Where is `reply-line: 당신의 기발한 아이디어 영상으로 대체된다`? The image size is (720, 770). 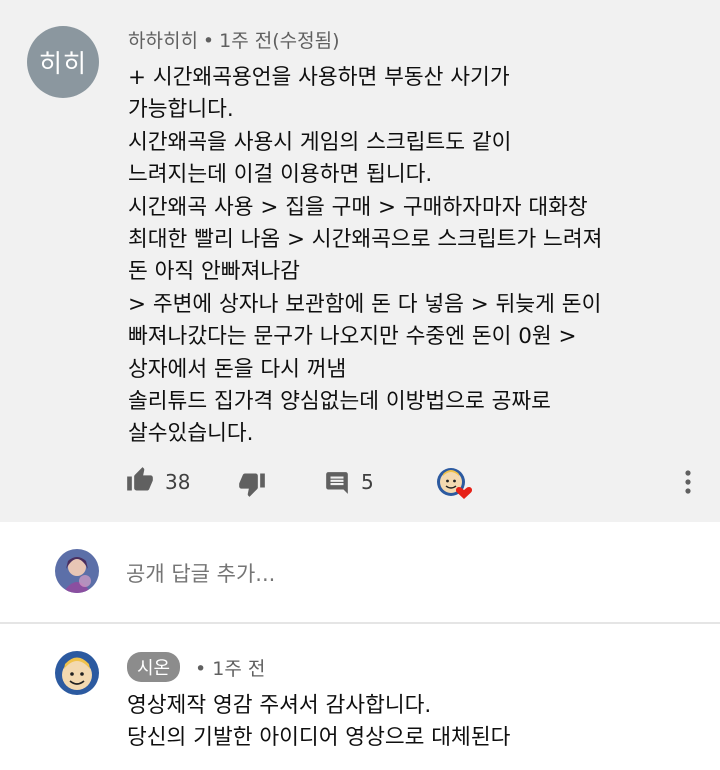 reply-line: 당신의 기발한 아이디어 영상으로 대체된다 is located at coordinates (319, 738).